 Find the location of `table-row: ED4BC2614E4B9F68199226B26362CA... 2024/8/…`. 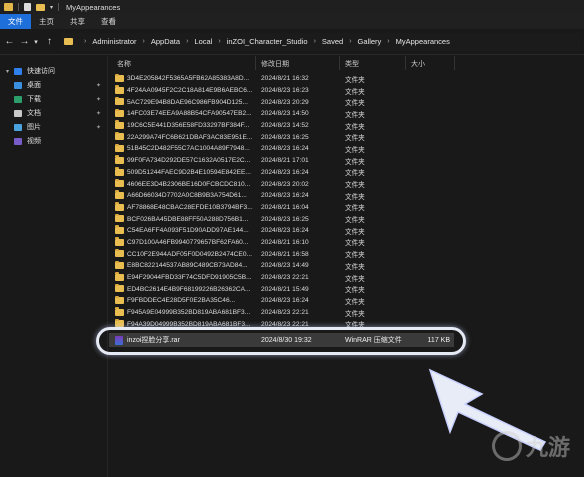

table-row: ED4BC2614E4B9F68199226B26362CA... 2024/8/… is located at coordinates (346, 289).